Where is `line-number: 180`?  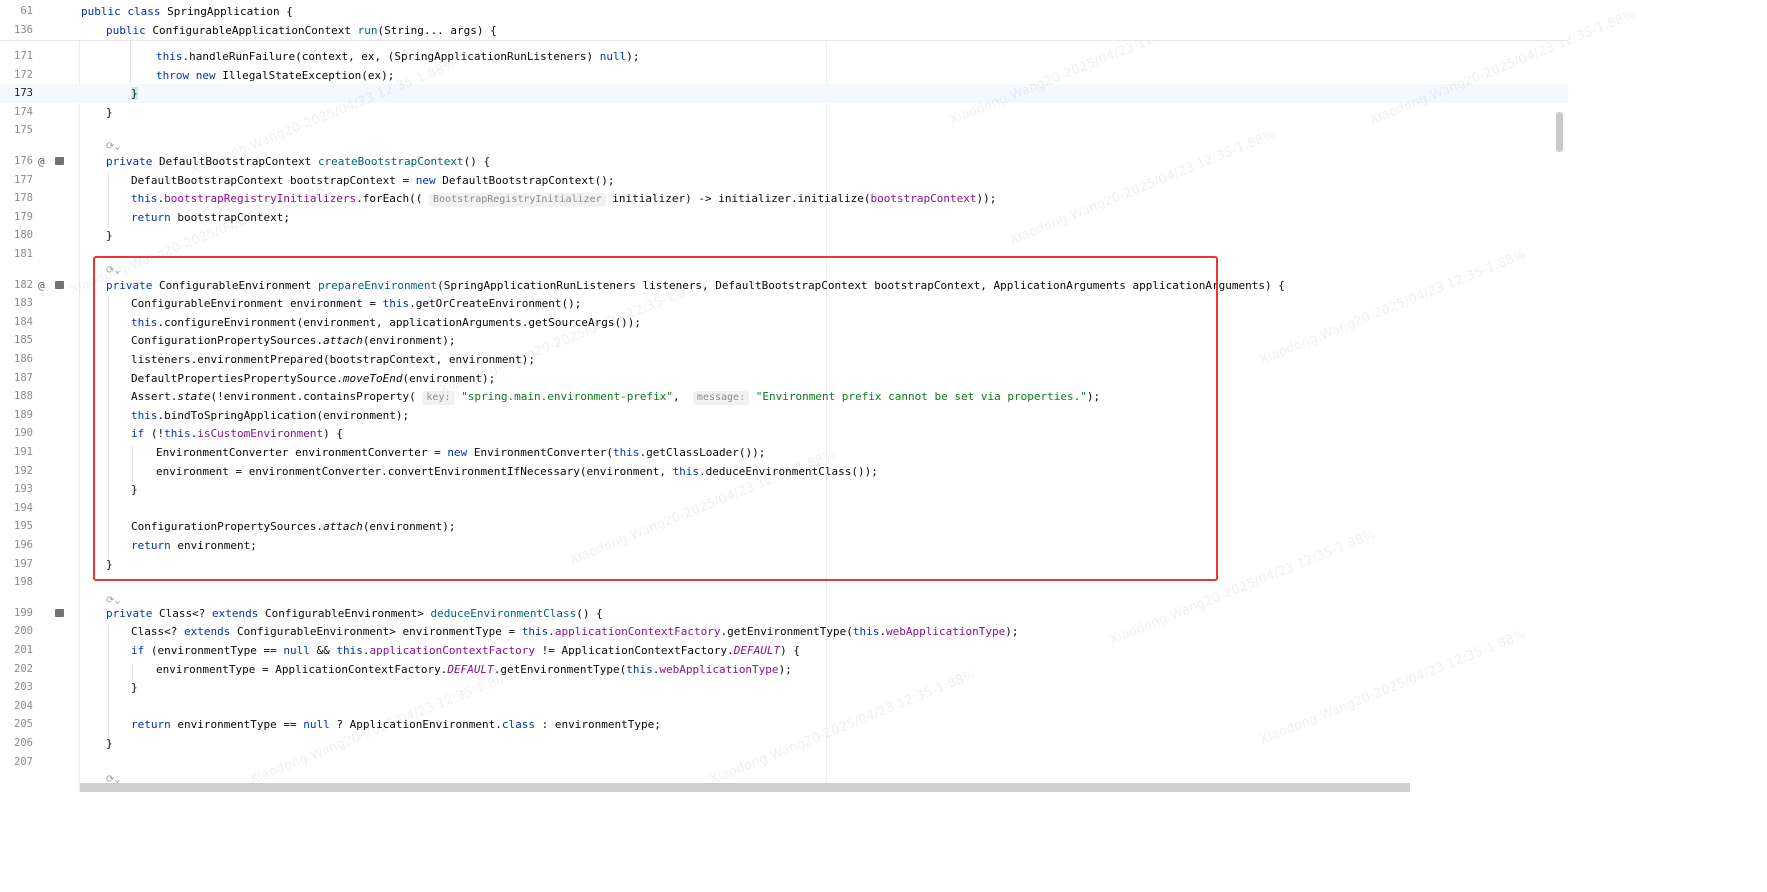 line-number: 180 is located at coordinates (16, 235).